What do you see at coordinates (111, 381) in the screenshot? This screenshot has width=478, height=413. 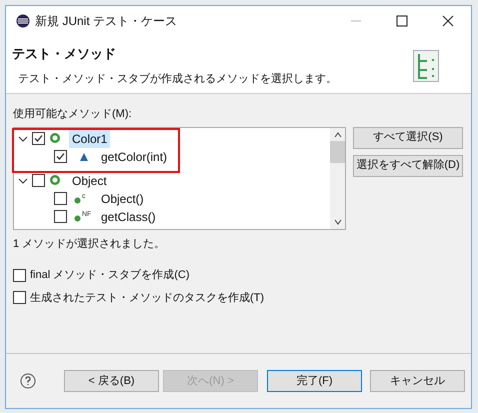 I see `dialog-button: < 戻る(B)` at bounding box center [111, 381].